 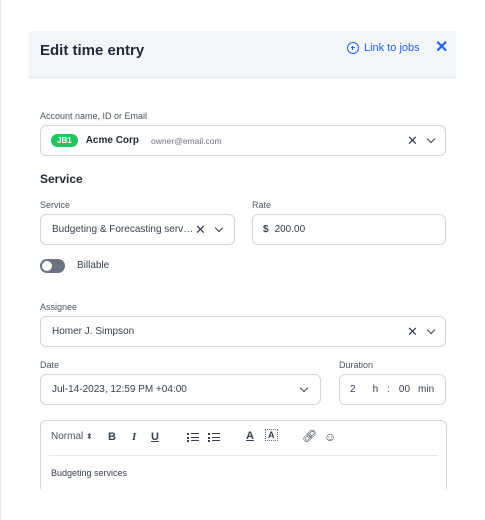 I want to click on account-label: Account name, ID or Email, so click(x=94, y=116).